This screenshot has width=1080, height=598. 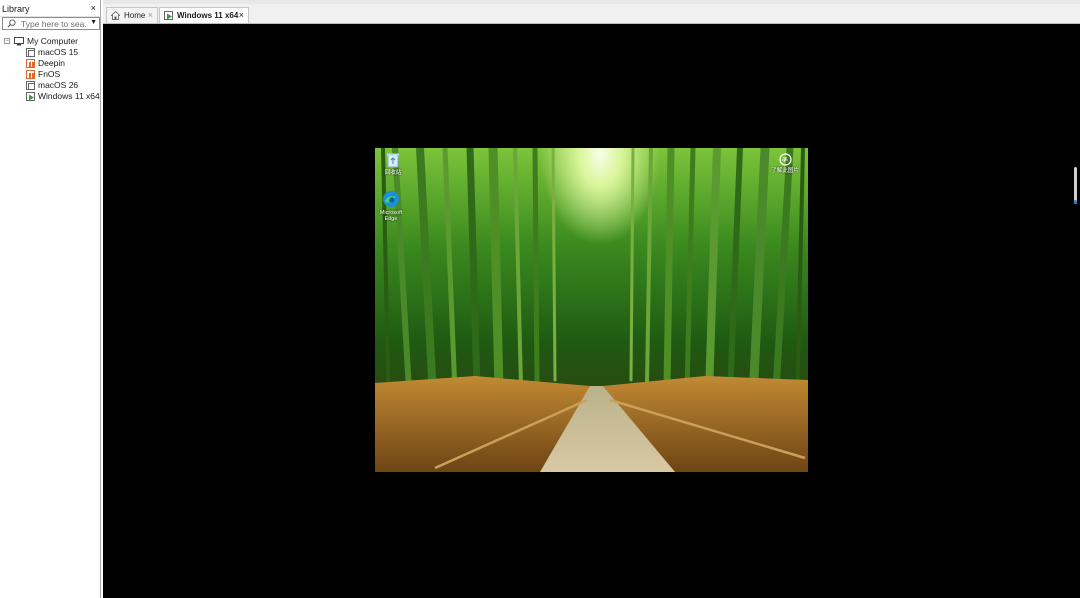 What do you see at coordinates (16, 9) in the screenshot?
I see `library-title: Library` at bounding box center [16, 9].